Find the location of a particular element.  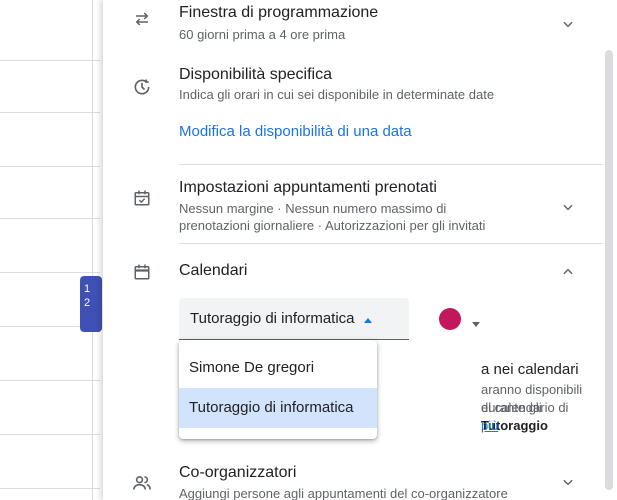

co-organizers-title: Co-organizzatori is located at coordinates (238, 472).